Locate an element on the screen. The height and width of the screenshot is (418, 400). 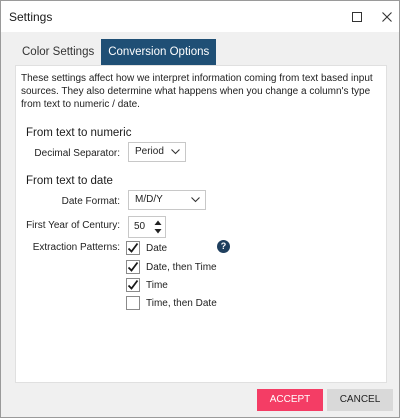
pattern-date-then-time-checkbox is located at coordinates (133, 267).